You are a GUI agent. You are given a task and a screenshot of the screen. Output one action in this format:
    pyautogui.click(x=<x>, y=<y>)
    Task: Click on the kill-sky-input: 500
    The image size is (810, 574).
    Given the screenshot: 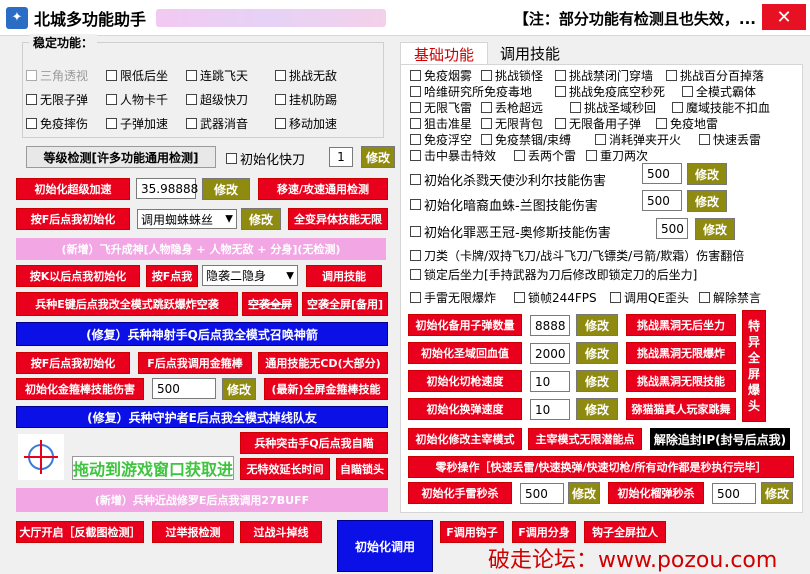 What is the action you would take?
    pyautogui.click(x=662, y=173)
    